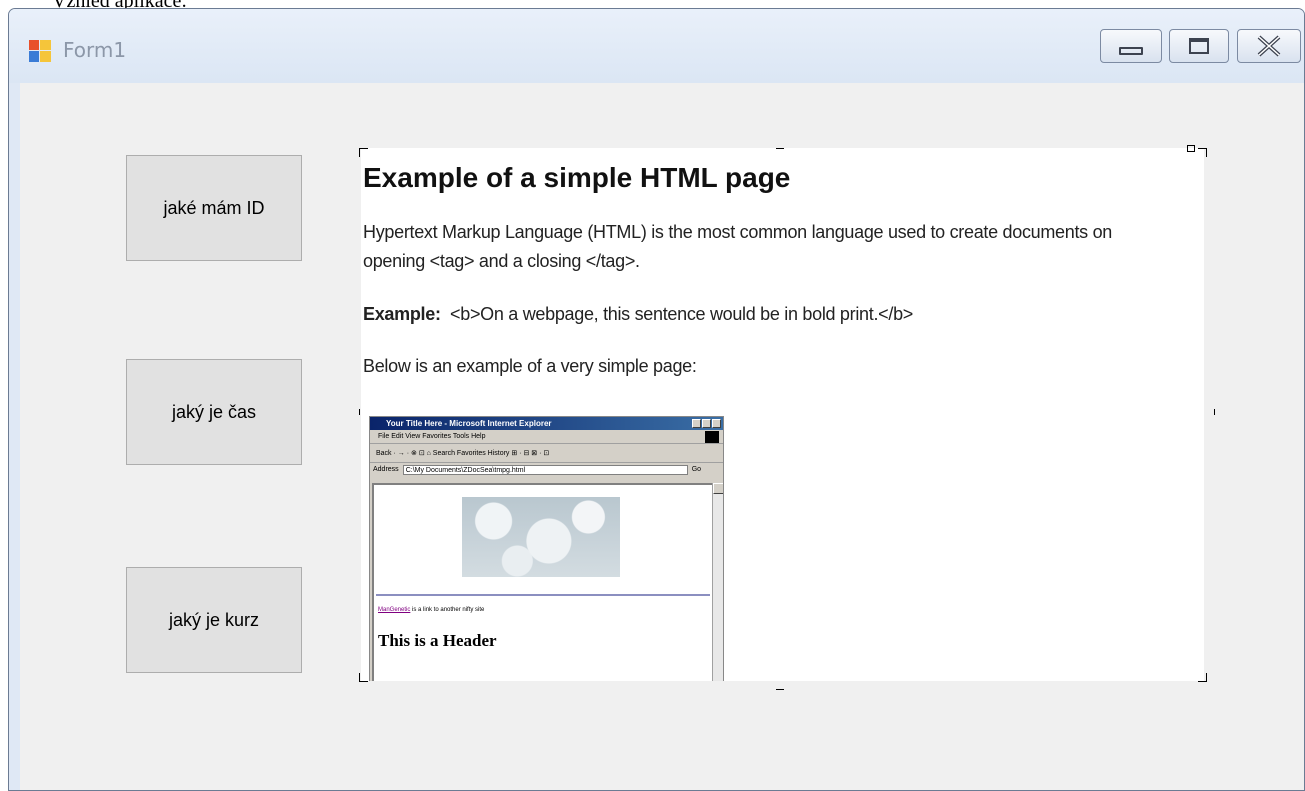  What do you see at coordinates (363, 412) in the screenshot?
I see `selection-handle-left` at bounding box center [363, 412].